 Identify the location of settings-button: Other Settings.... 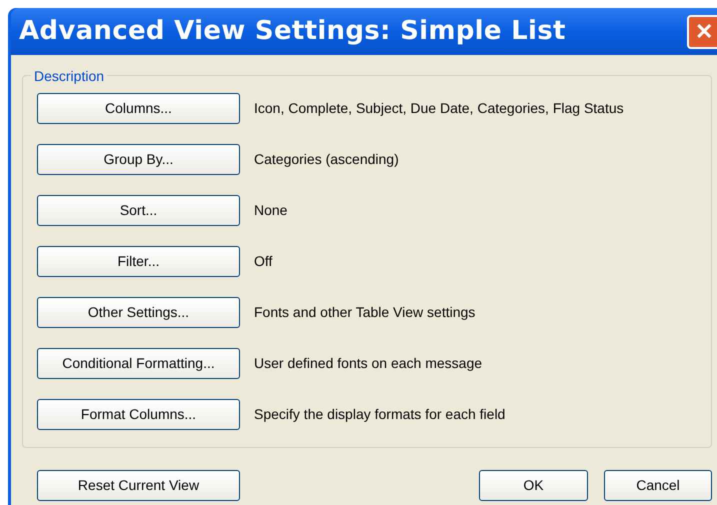
(138, 312).